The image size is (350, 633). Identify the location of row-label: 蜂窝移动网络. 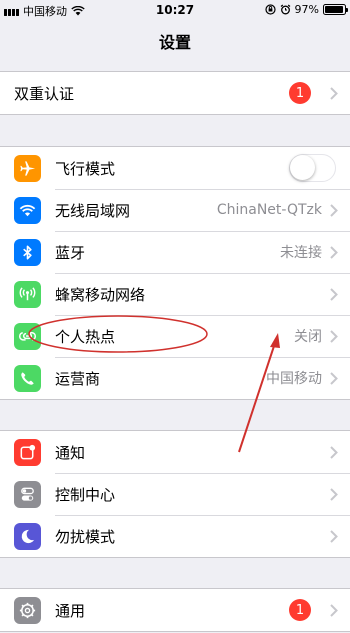
(100, 294).